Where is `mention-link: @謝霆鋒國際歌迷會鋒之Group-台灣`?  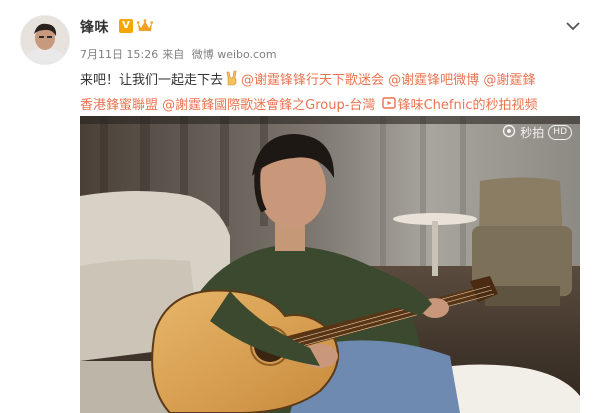
mention-link: @謝霆鋒國際歌迷會鋒之Group-台灣 is located at coordinates (268, 105).